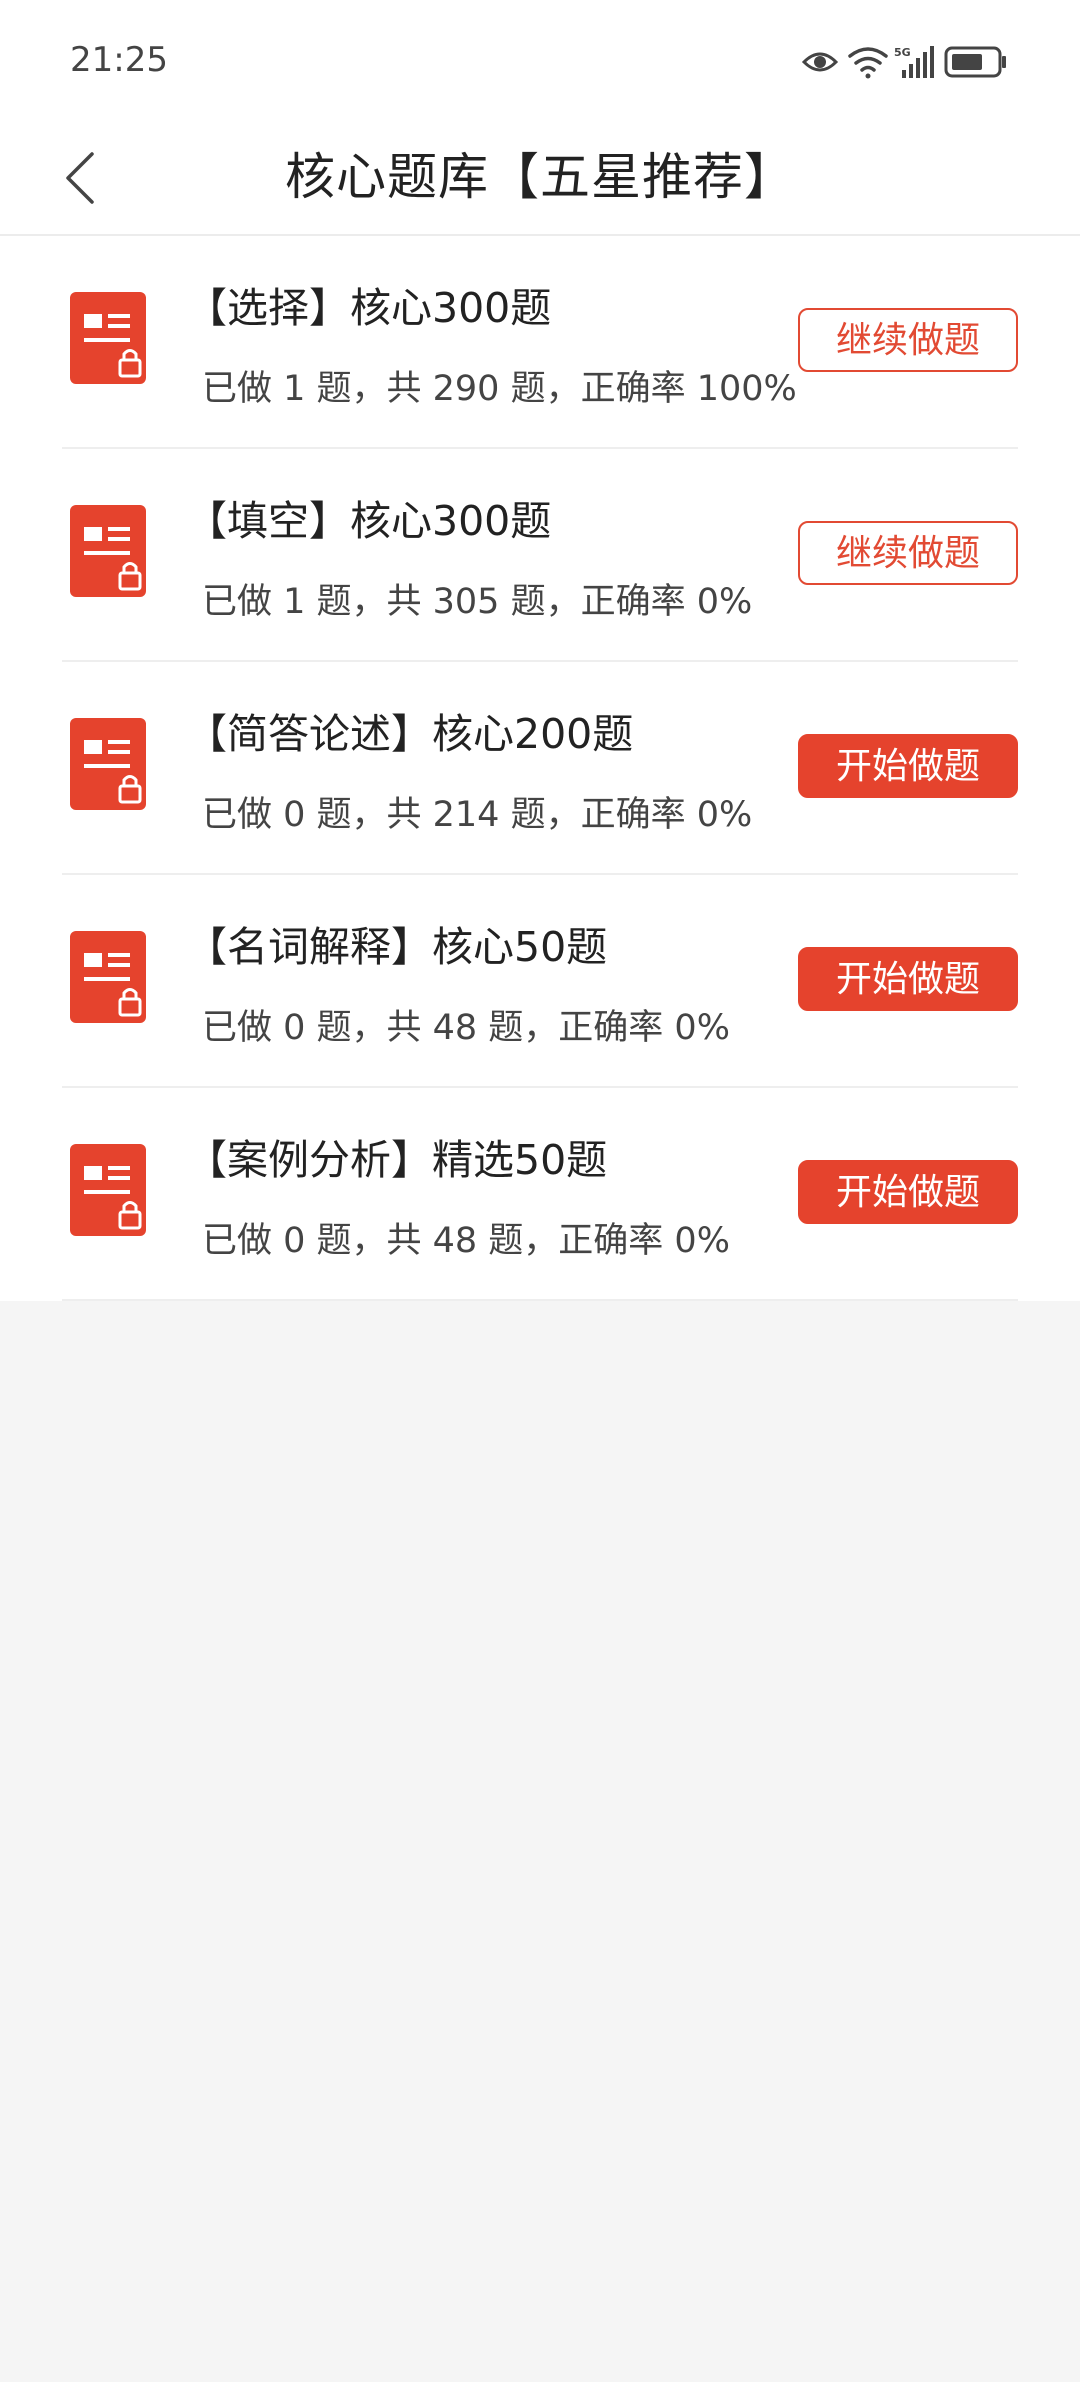 The width and height of the screenshot is (1080, 2382). What do you see at coordinates (397, 947) in the screenshot?
I see `item-title: 【名词解释】核心50题` at bounding box center [397, 947].